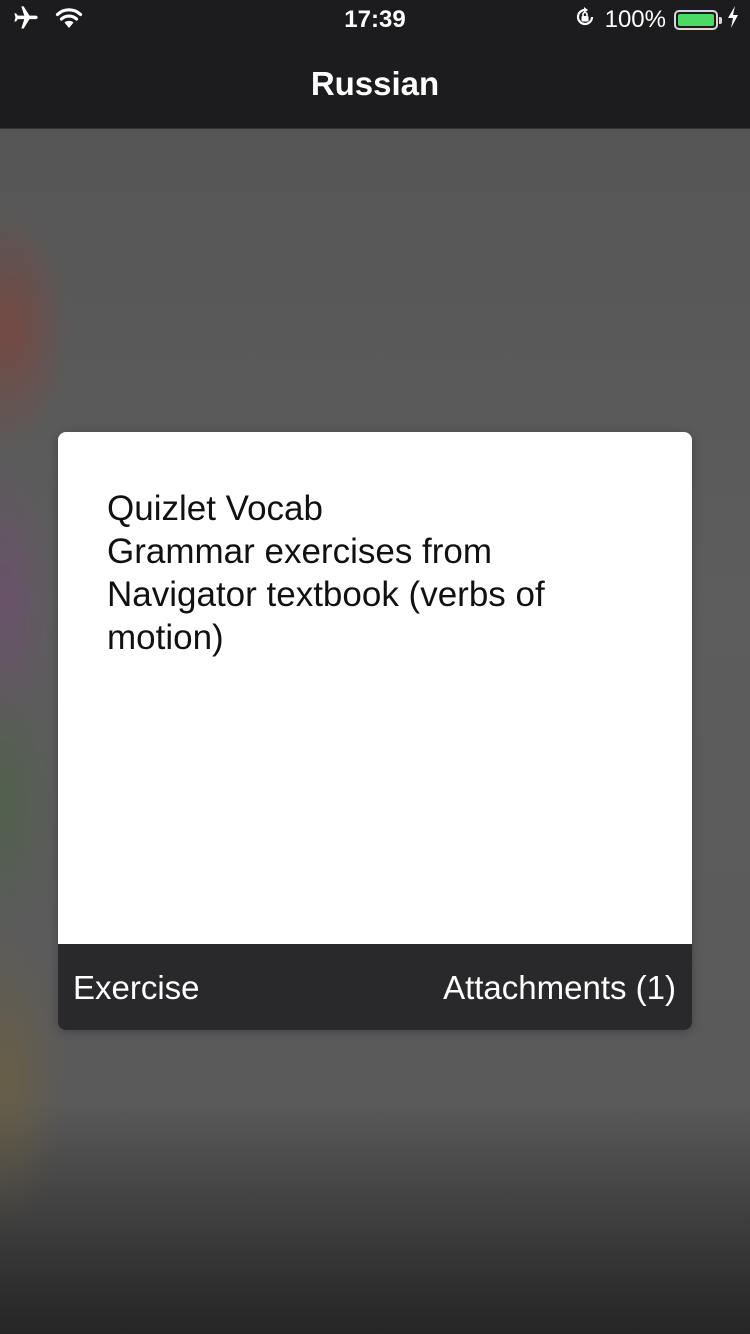 The width and height of the screenshot is (750, 1334). I want to click on charging-icon, so click(733, 20).